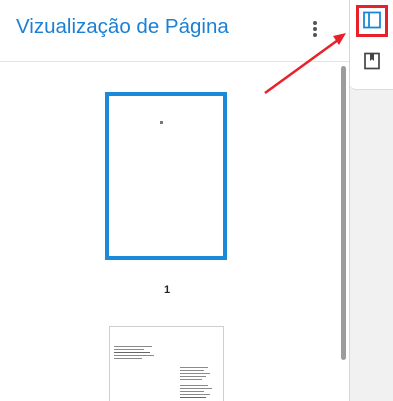 This screenshot has height=401, width=393. I want to click on page-content-mark, so click(161, 122).